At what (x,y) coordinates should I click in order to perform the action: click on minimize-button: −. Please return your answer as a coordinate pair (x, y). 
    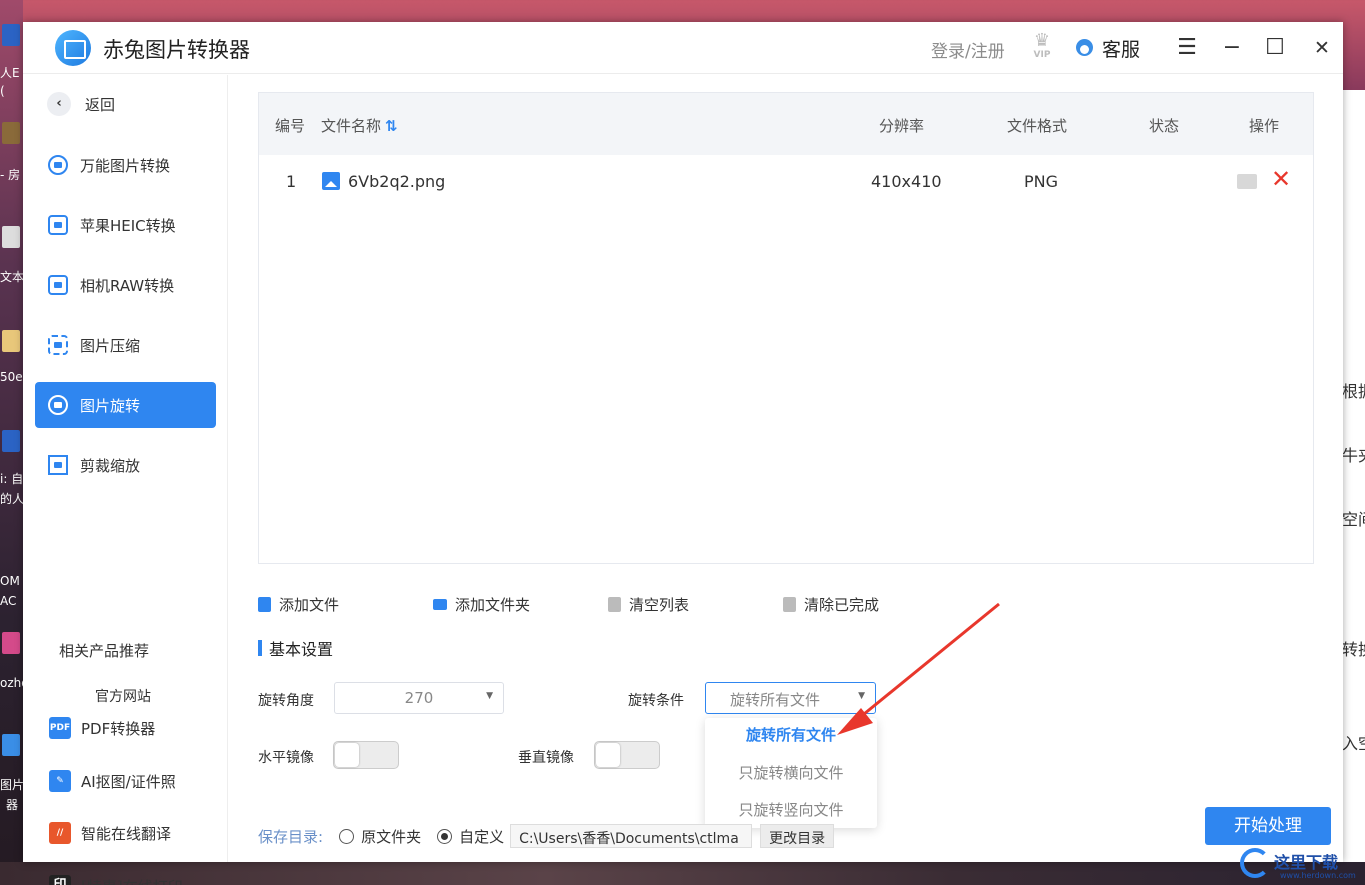
    Looking at the image, I should click on (1232, 48).